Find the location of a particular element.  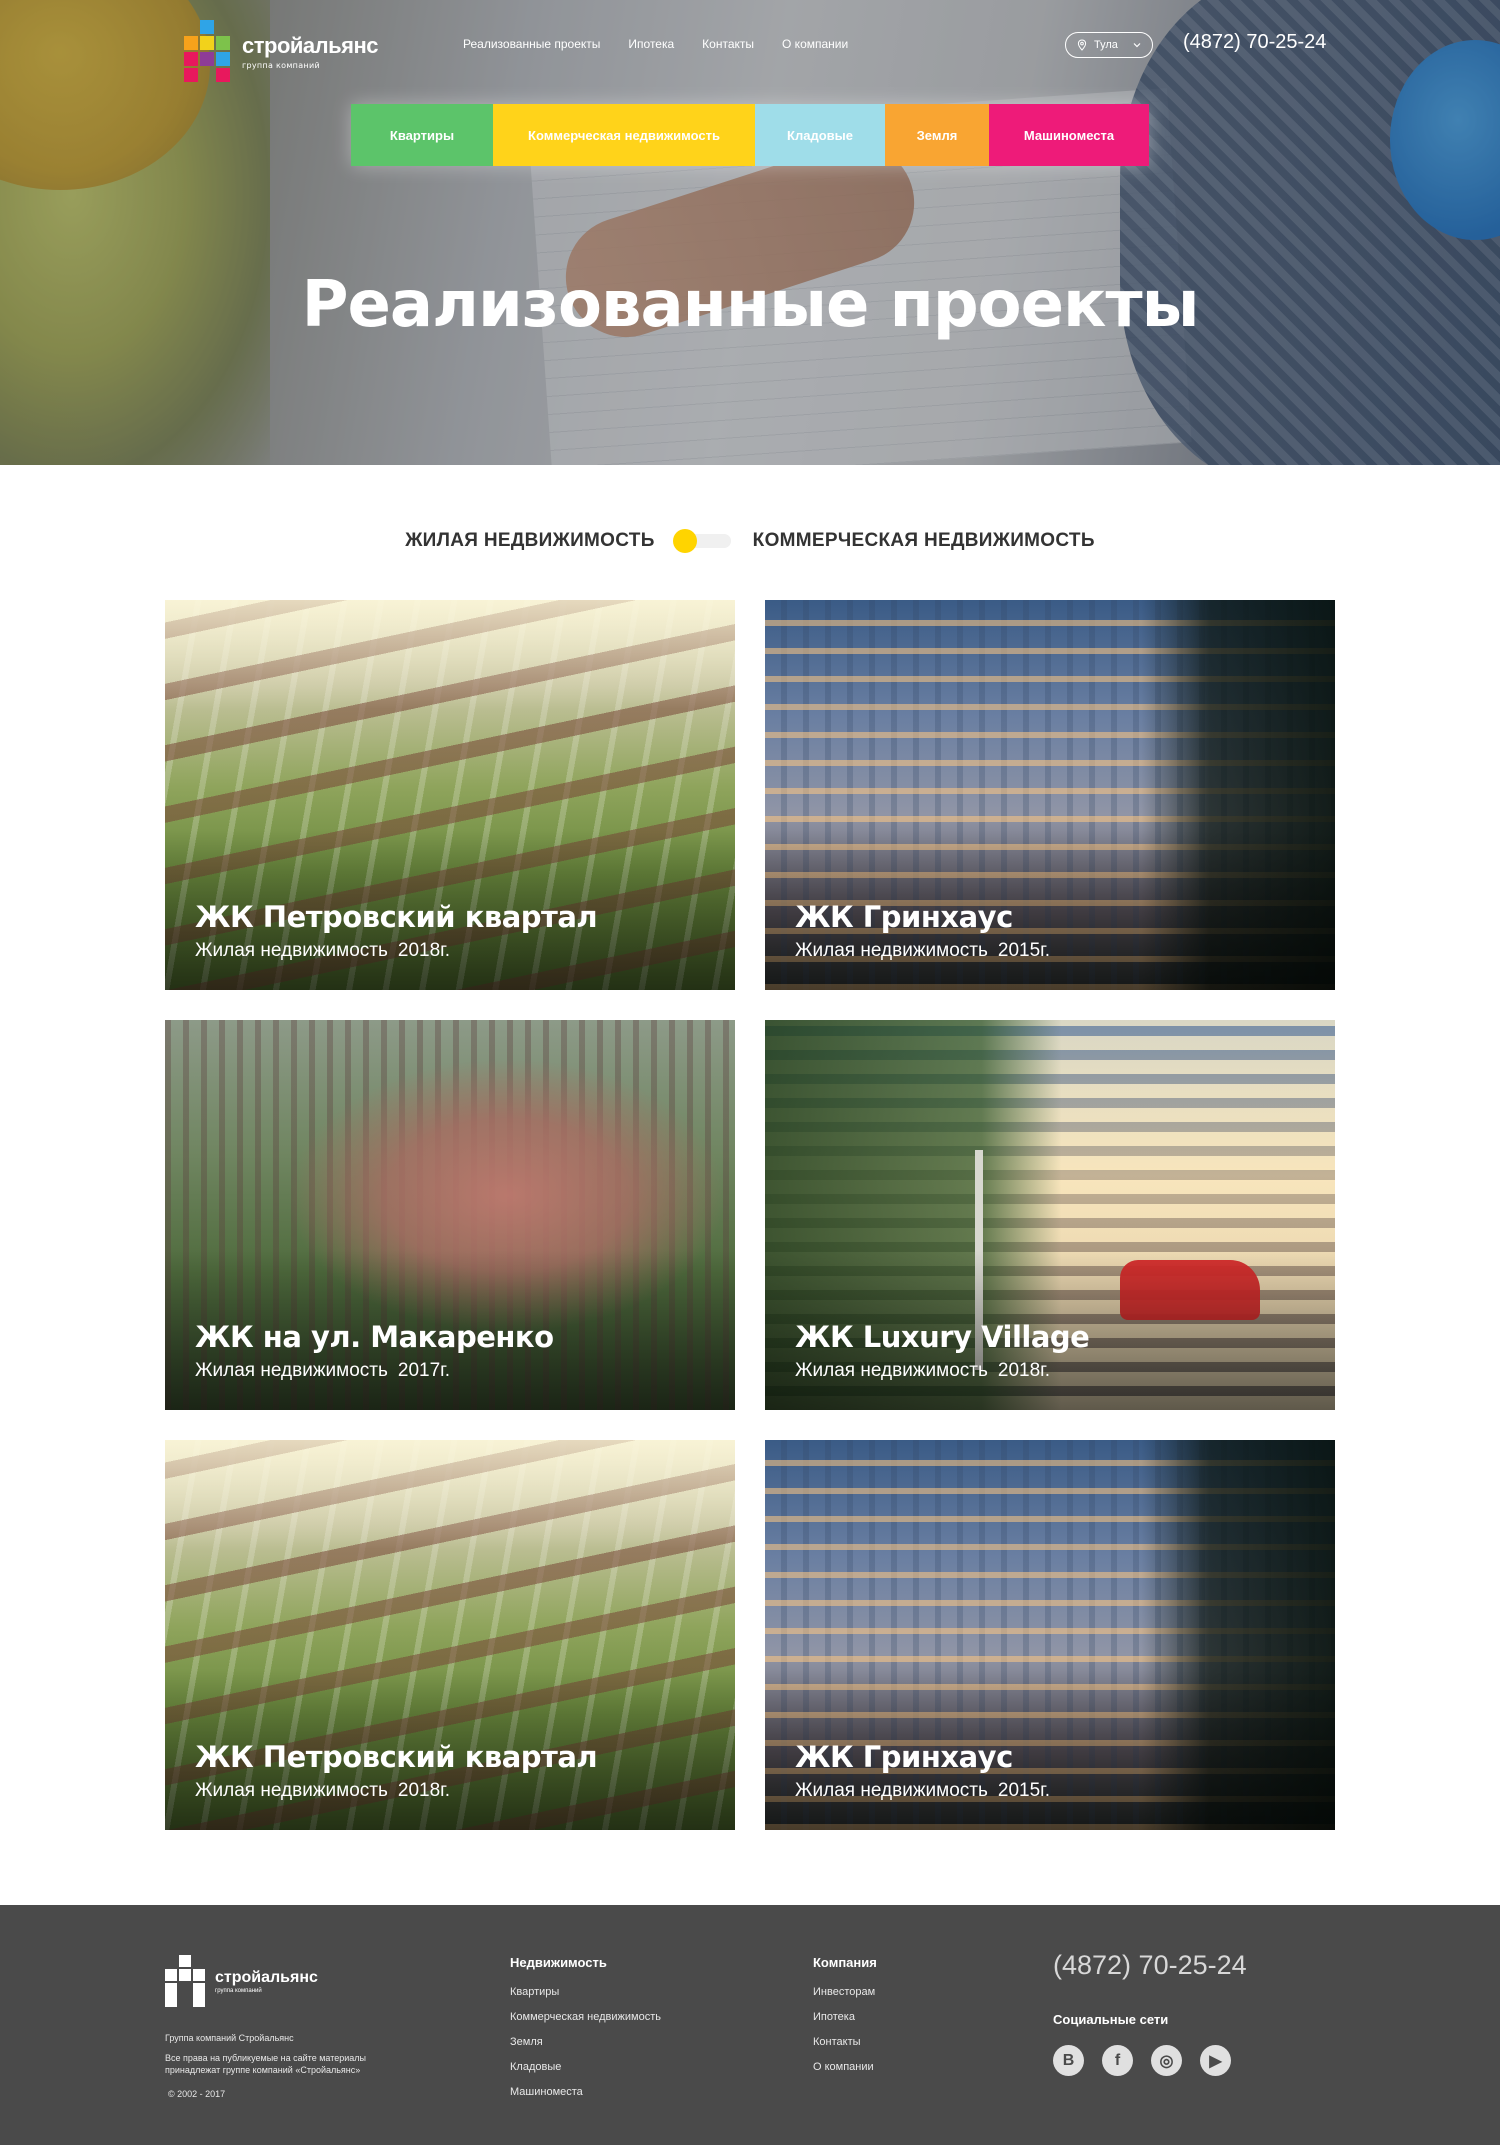

footer-link-mortgage: Ипотека is located at coordinates (845, 2017).